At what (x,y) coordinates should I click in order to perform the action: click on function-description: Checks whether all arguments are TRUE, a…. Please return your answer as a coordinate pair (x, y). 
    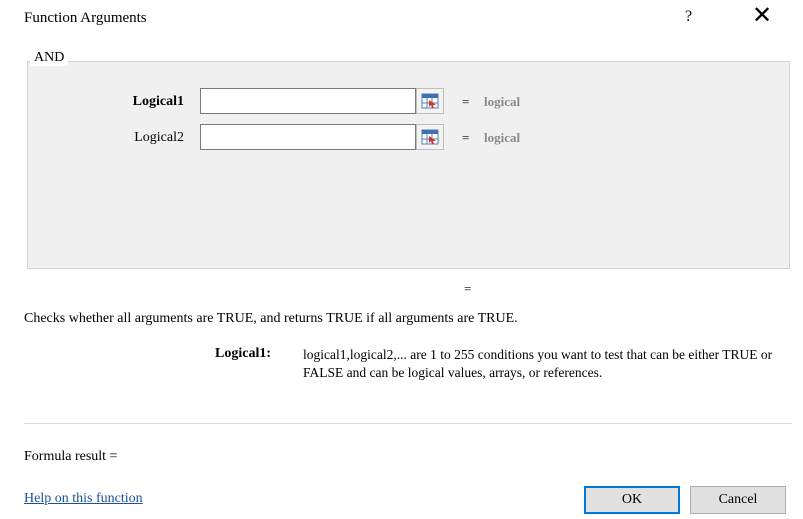
    Looking at the image, I should click on (271, 318).